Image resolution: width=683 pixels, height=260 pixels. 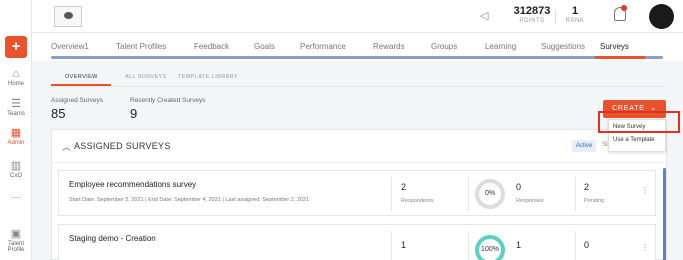 I want to click on top-bar: ◁ 312873 POINTS 1 RANK, so click(x=357, y=16).